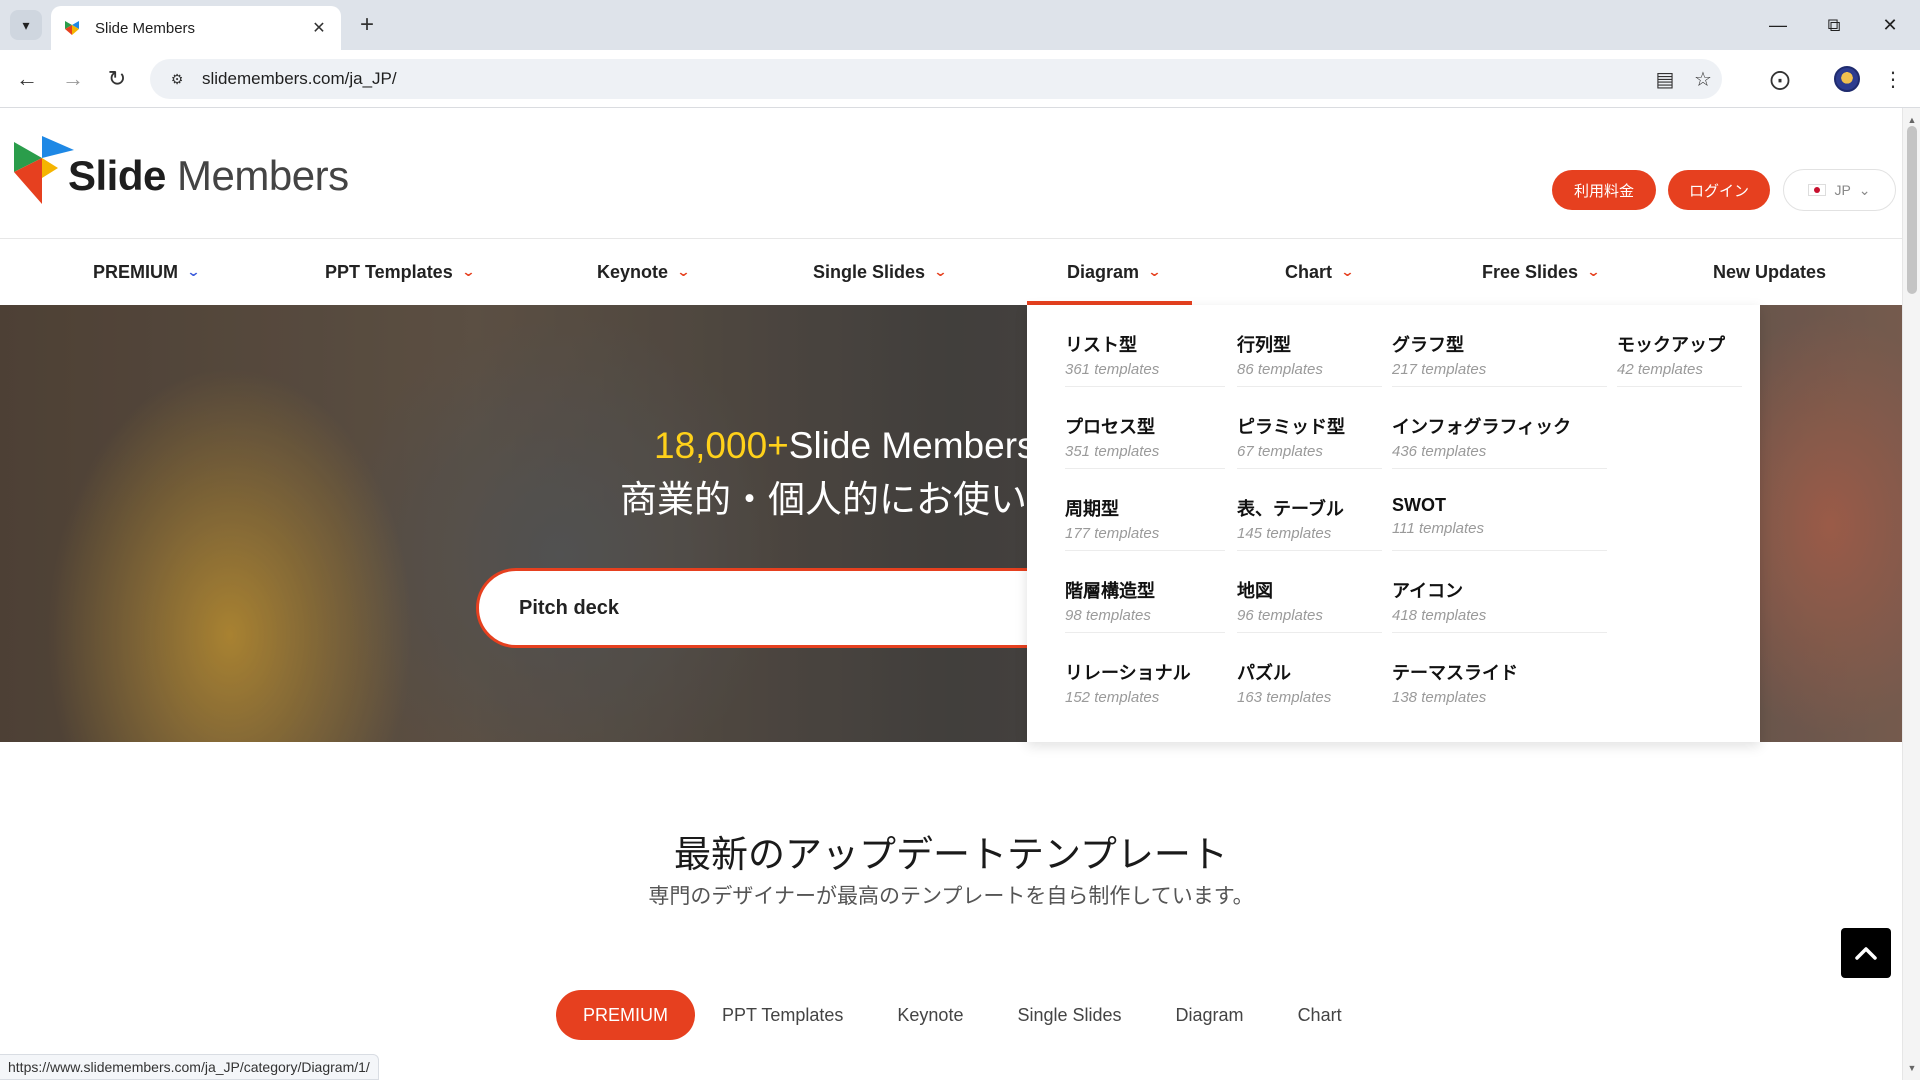 The image size is (1920, 1080). Describe the element at coordinates (1769, 272) in the screenshot. I see `nav-new-updates: New Updates` at that location.